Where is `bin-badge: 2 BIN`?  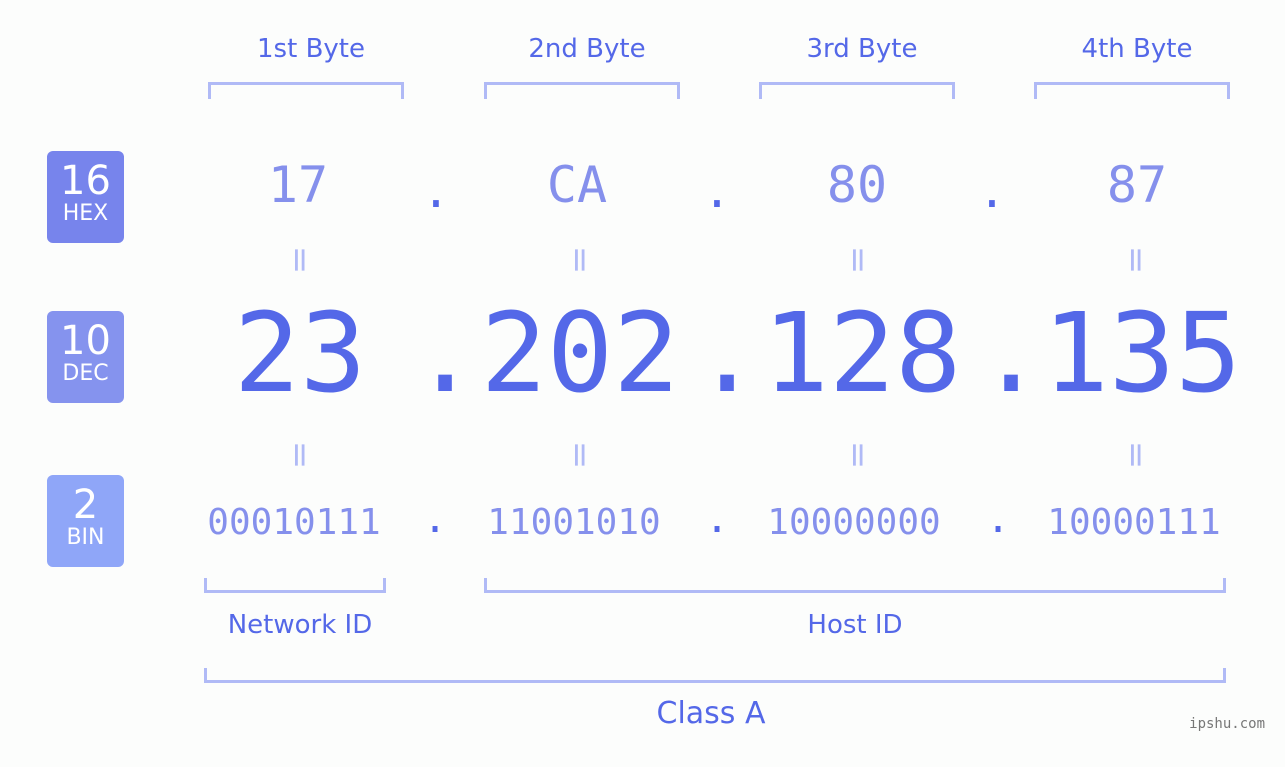
bin-badge: 2 BIN is located at coordinates (85, 521).